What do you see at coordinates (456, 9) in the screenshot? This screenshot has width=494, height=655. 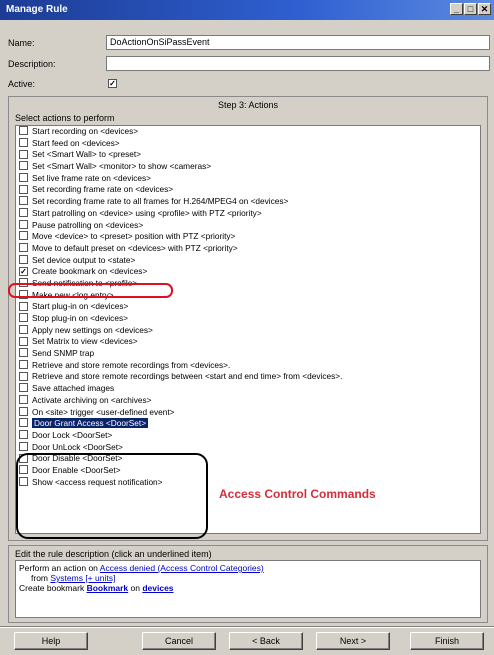 I see `minimize-button: _` at bounding box center [456, 9].